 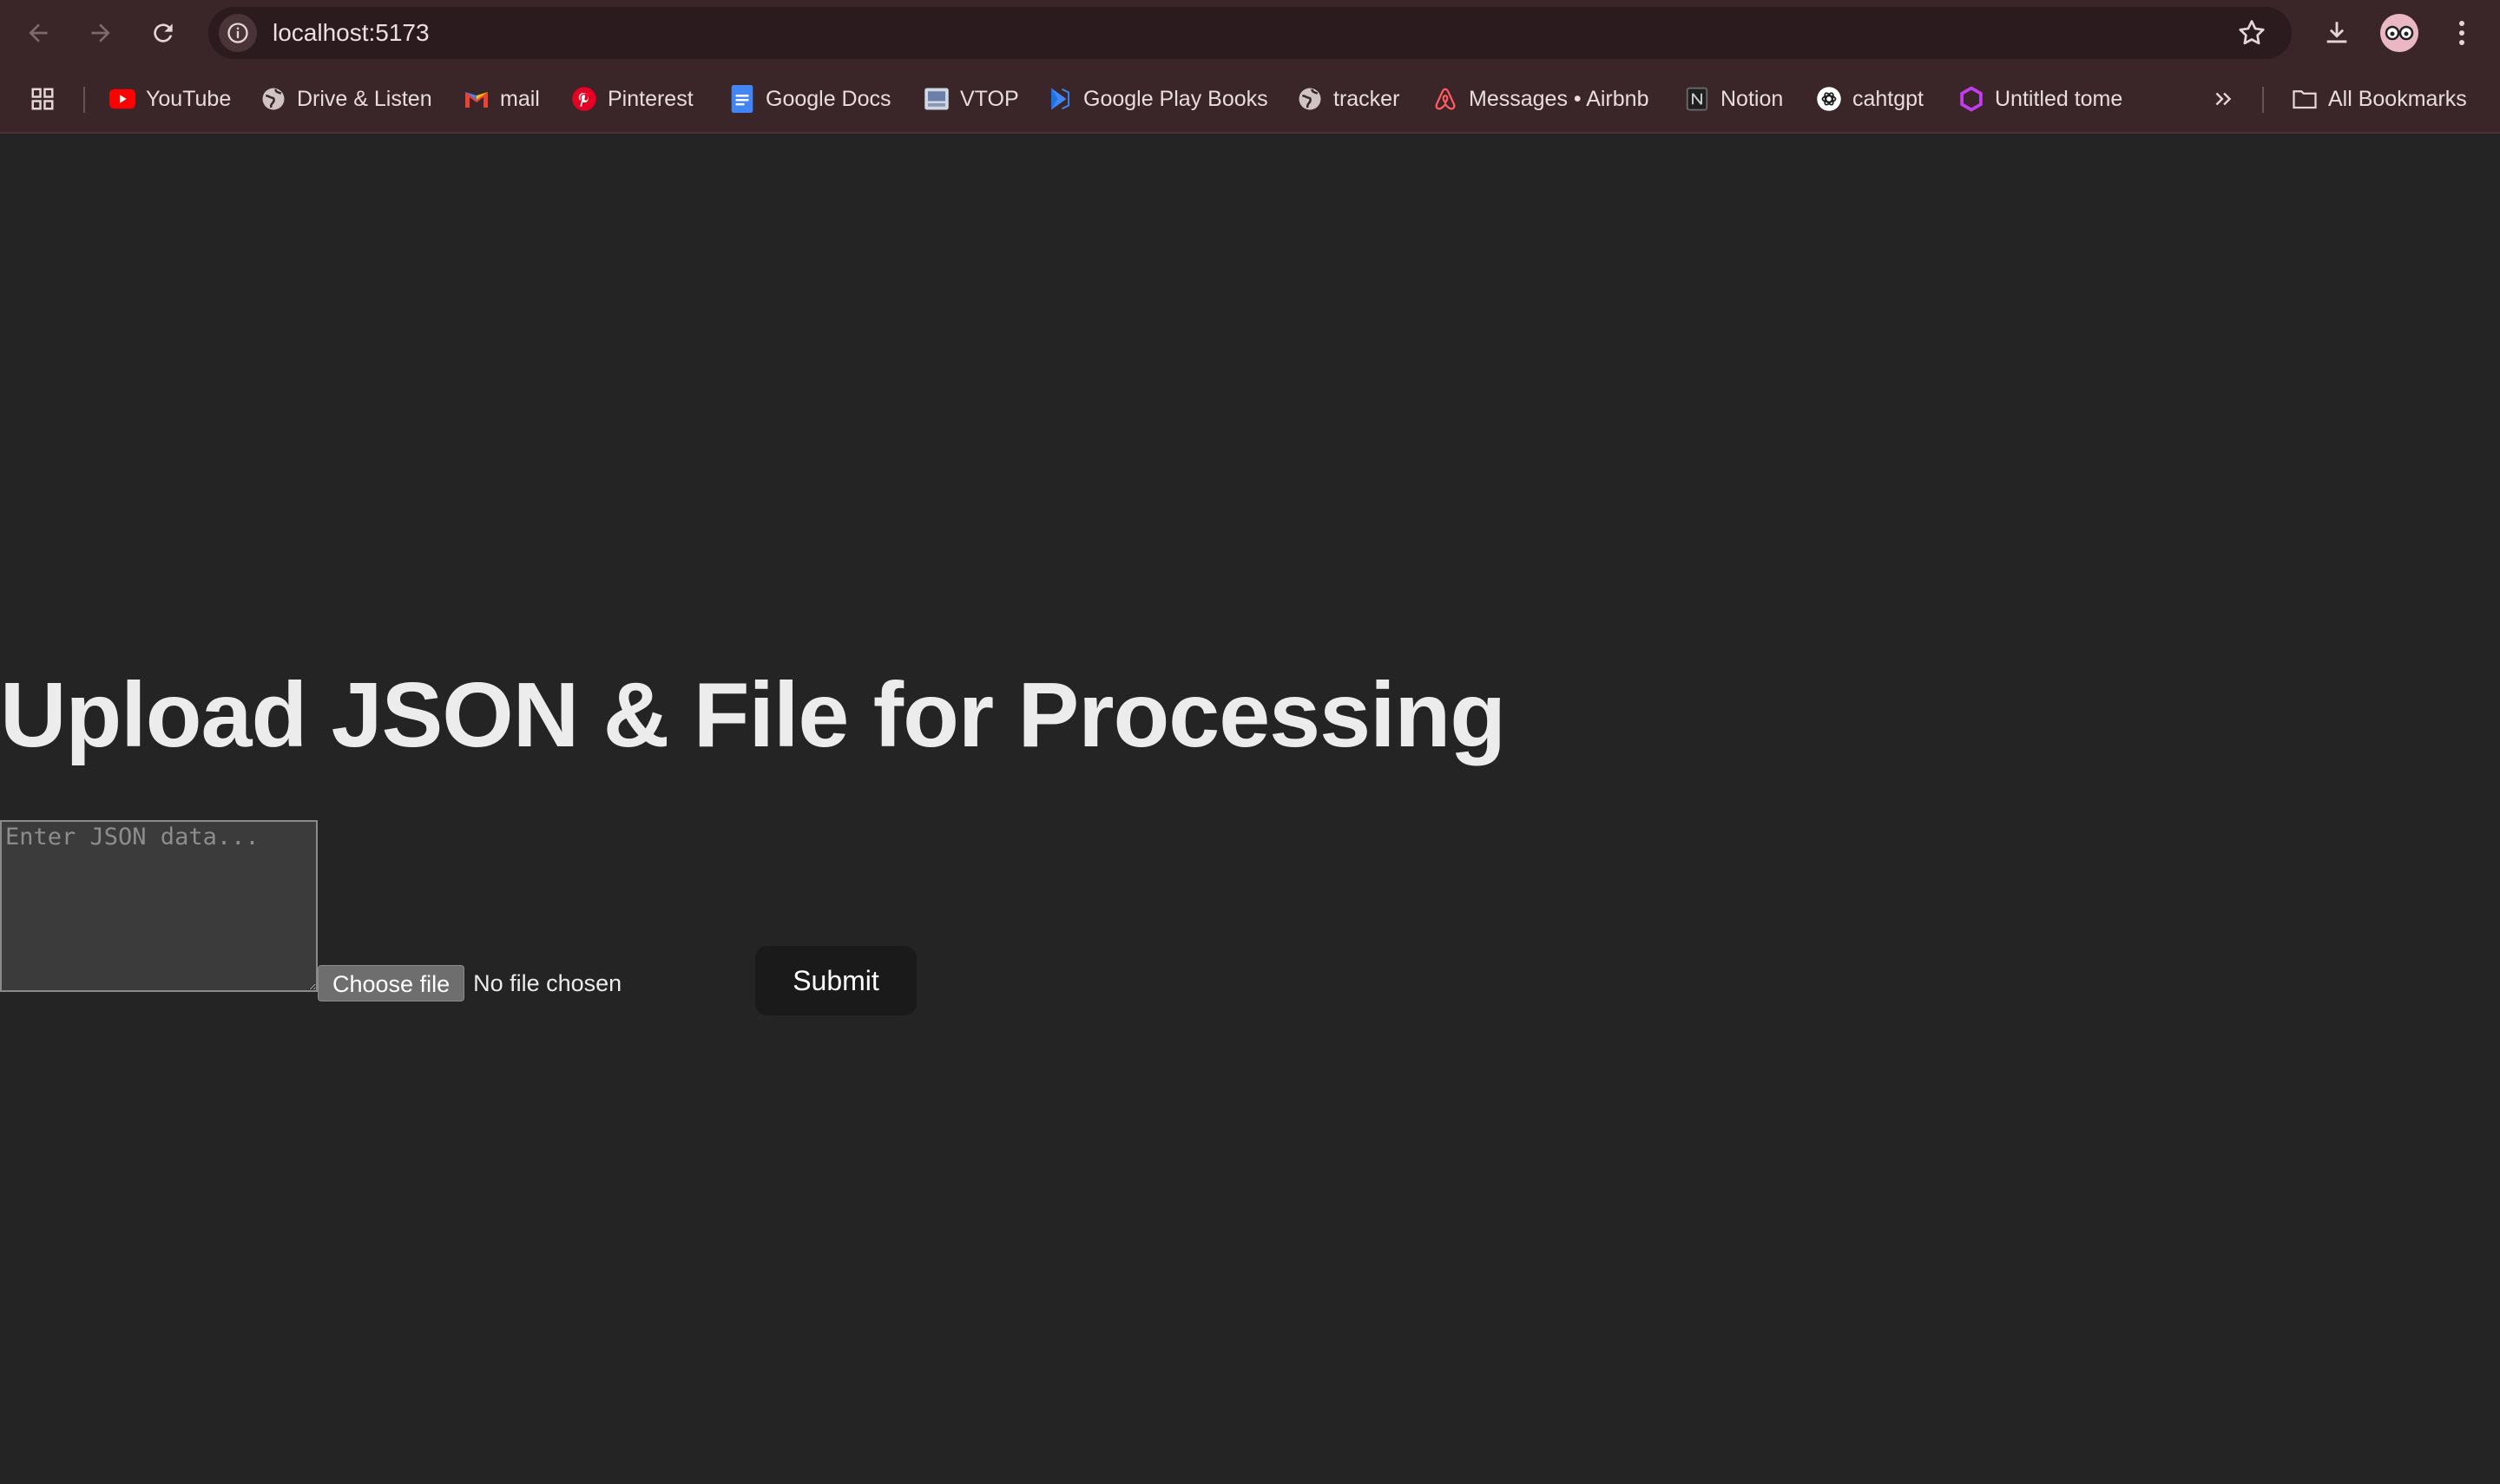 What do you see at coordinates (1559, 98) in the screenshot?
I see `bookmark-label: Messages • Airbnb` at bounding box center [1559, 98].